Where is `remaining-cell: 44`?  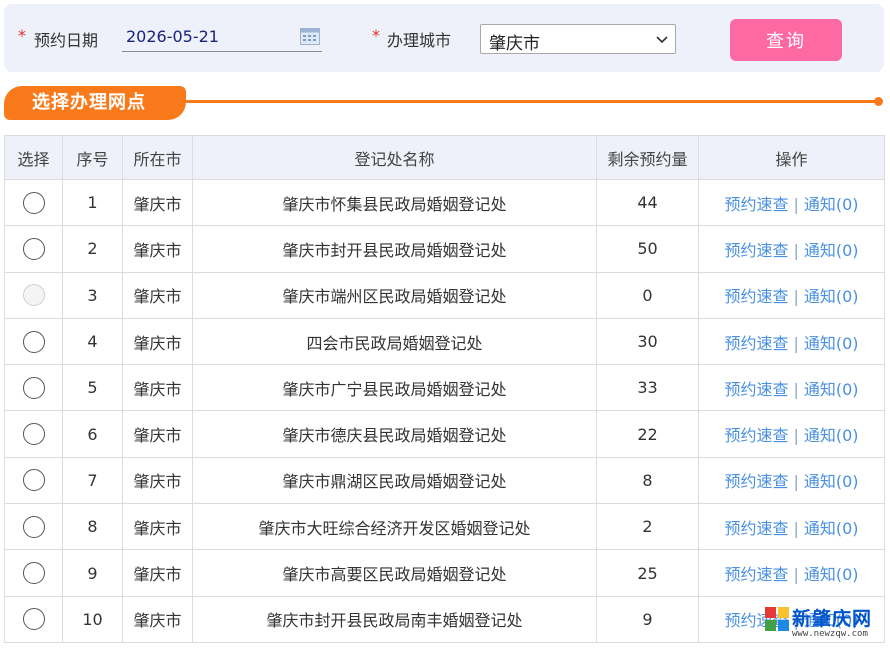
remaining-cell: 44 is located at coordinates (647, 202).